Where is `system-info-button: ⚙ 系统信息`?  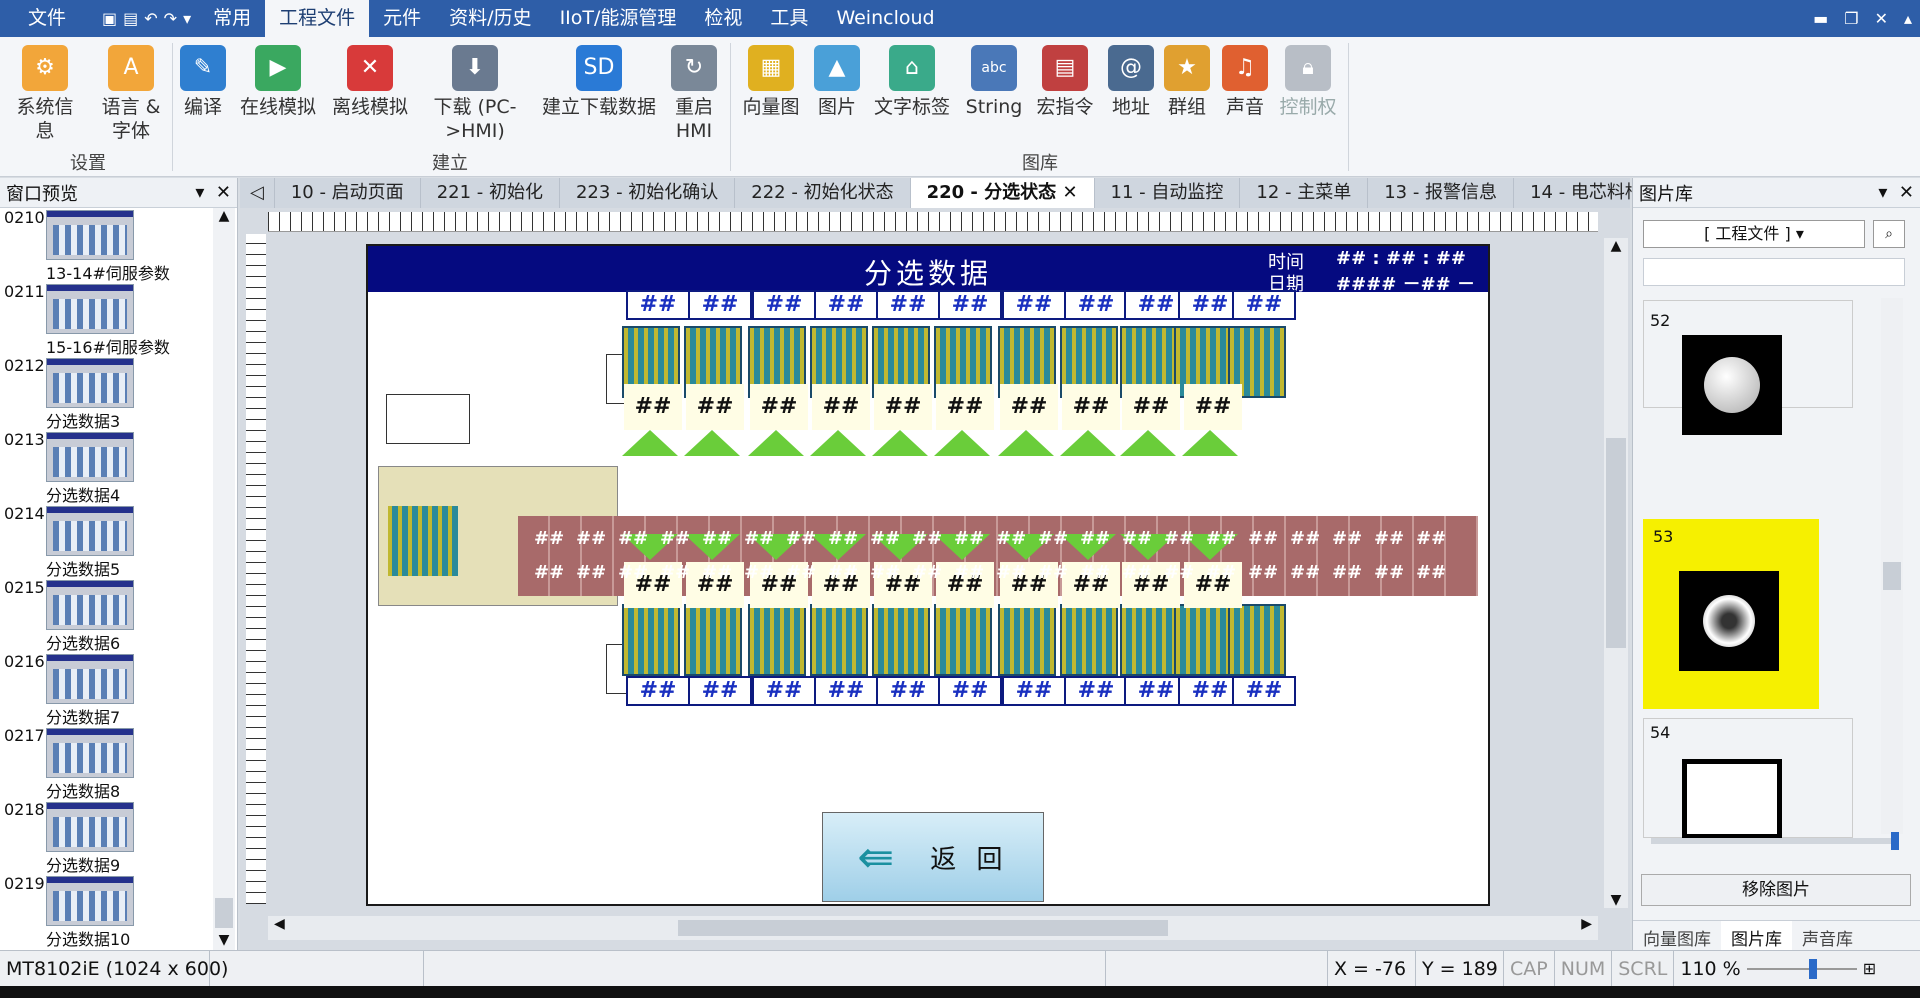
system-info-button: ⚙ 系统信息 is located at coordinates (45, 94).